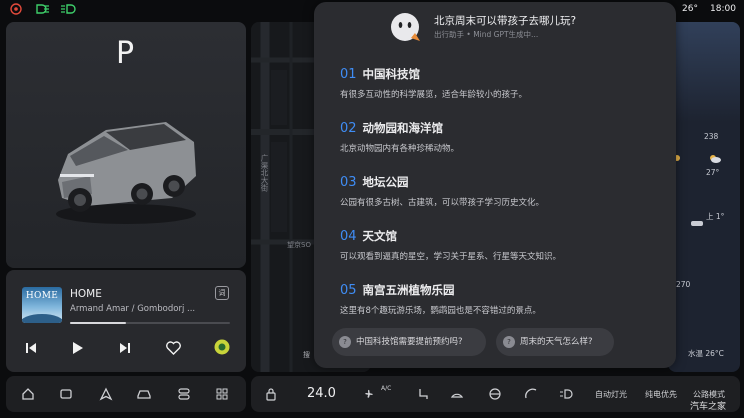 This screenshot has height=418, width=744. I want to click on list-item-title: 02 动物园和海洋馆, so click(391, 128).